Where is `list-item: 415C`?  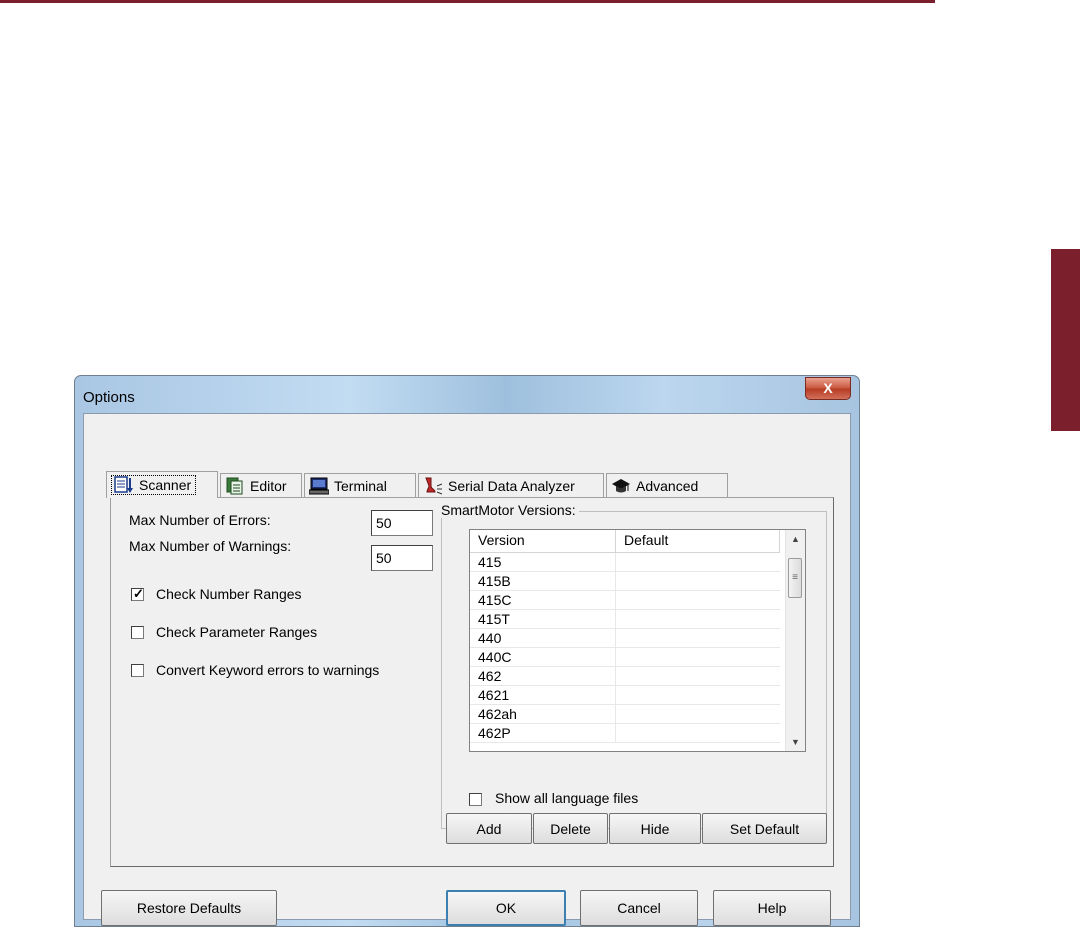
list-item: 415C is located at coordinates (625, 600).